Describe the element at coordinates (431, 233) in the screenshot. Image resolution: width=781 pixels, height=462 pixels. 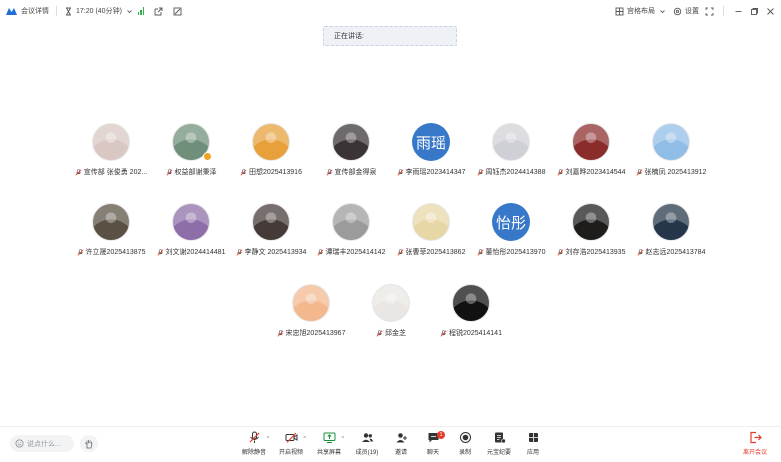
I see `participant-tile: 张曹菲2025413862` at that location.